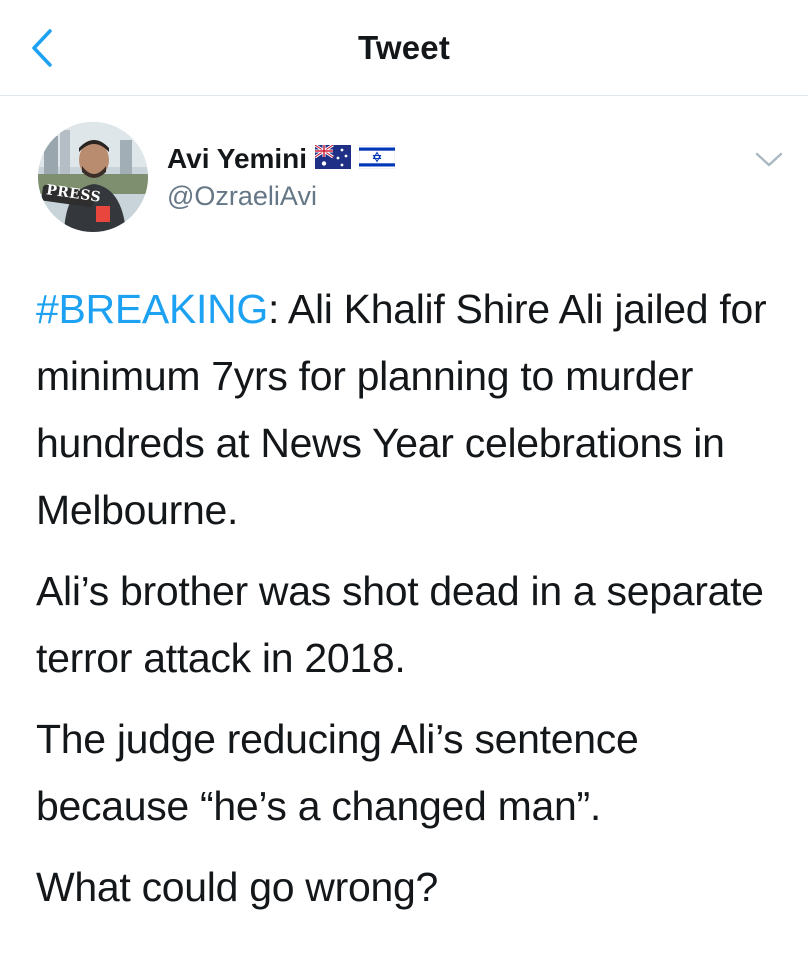  I want to click on chevron-down-icon, so click(769, 159).